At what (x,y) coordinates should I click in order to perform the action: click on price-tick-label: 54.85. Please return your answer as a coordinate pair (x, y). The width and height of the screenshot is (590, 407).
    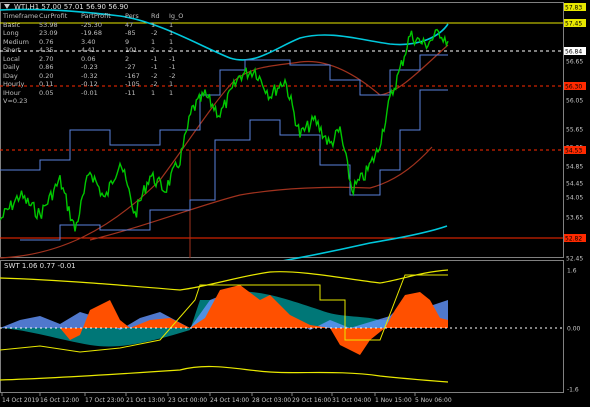
    Looking at the image, I should click on (574, 167).